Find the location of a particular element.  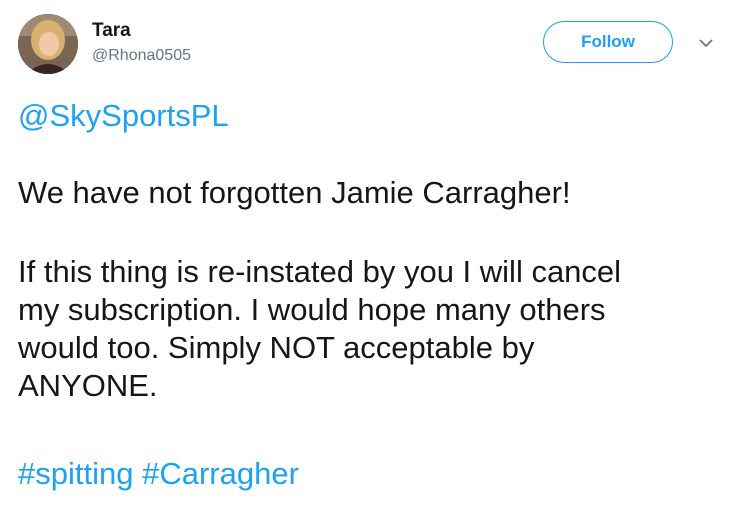

follow-button: Follow is located at coordinates (608, 42).